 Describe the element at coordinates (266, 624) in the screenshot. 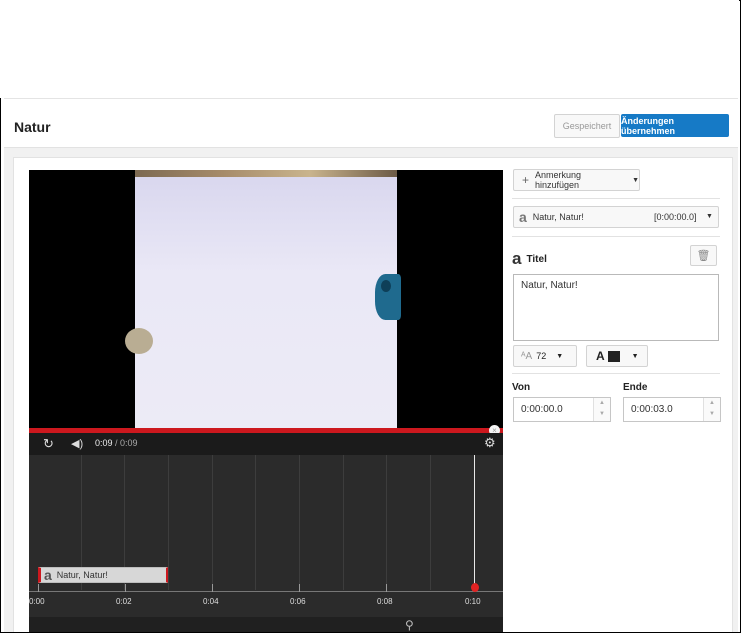

I see `timeline-footer: ⚲` at that location.